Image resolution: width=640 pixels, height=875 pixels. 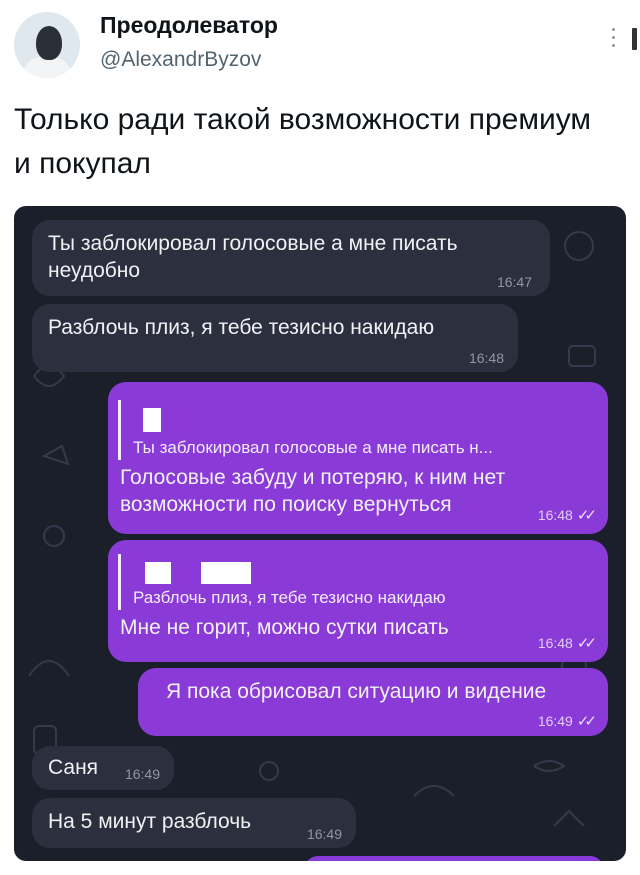 What do you see at coordinates (180, 60) in the screenshot?
I see `user-handle: @AlexandrByzov` at bounding box center [180, 60].